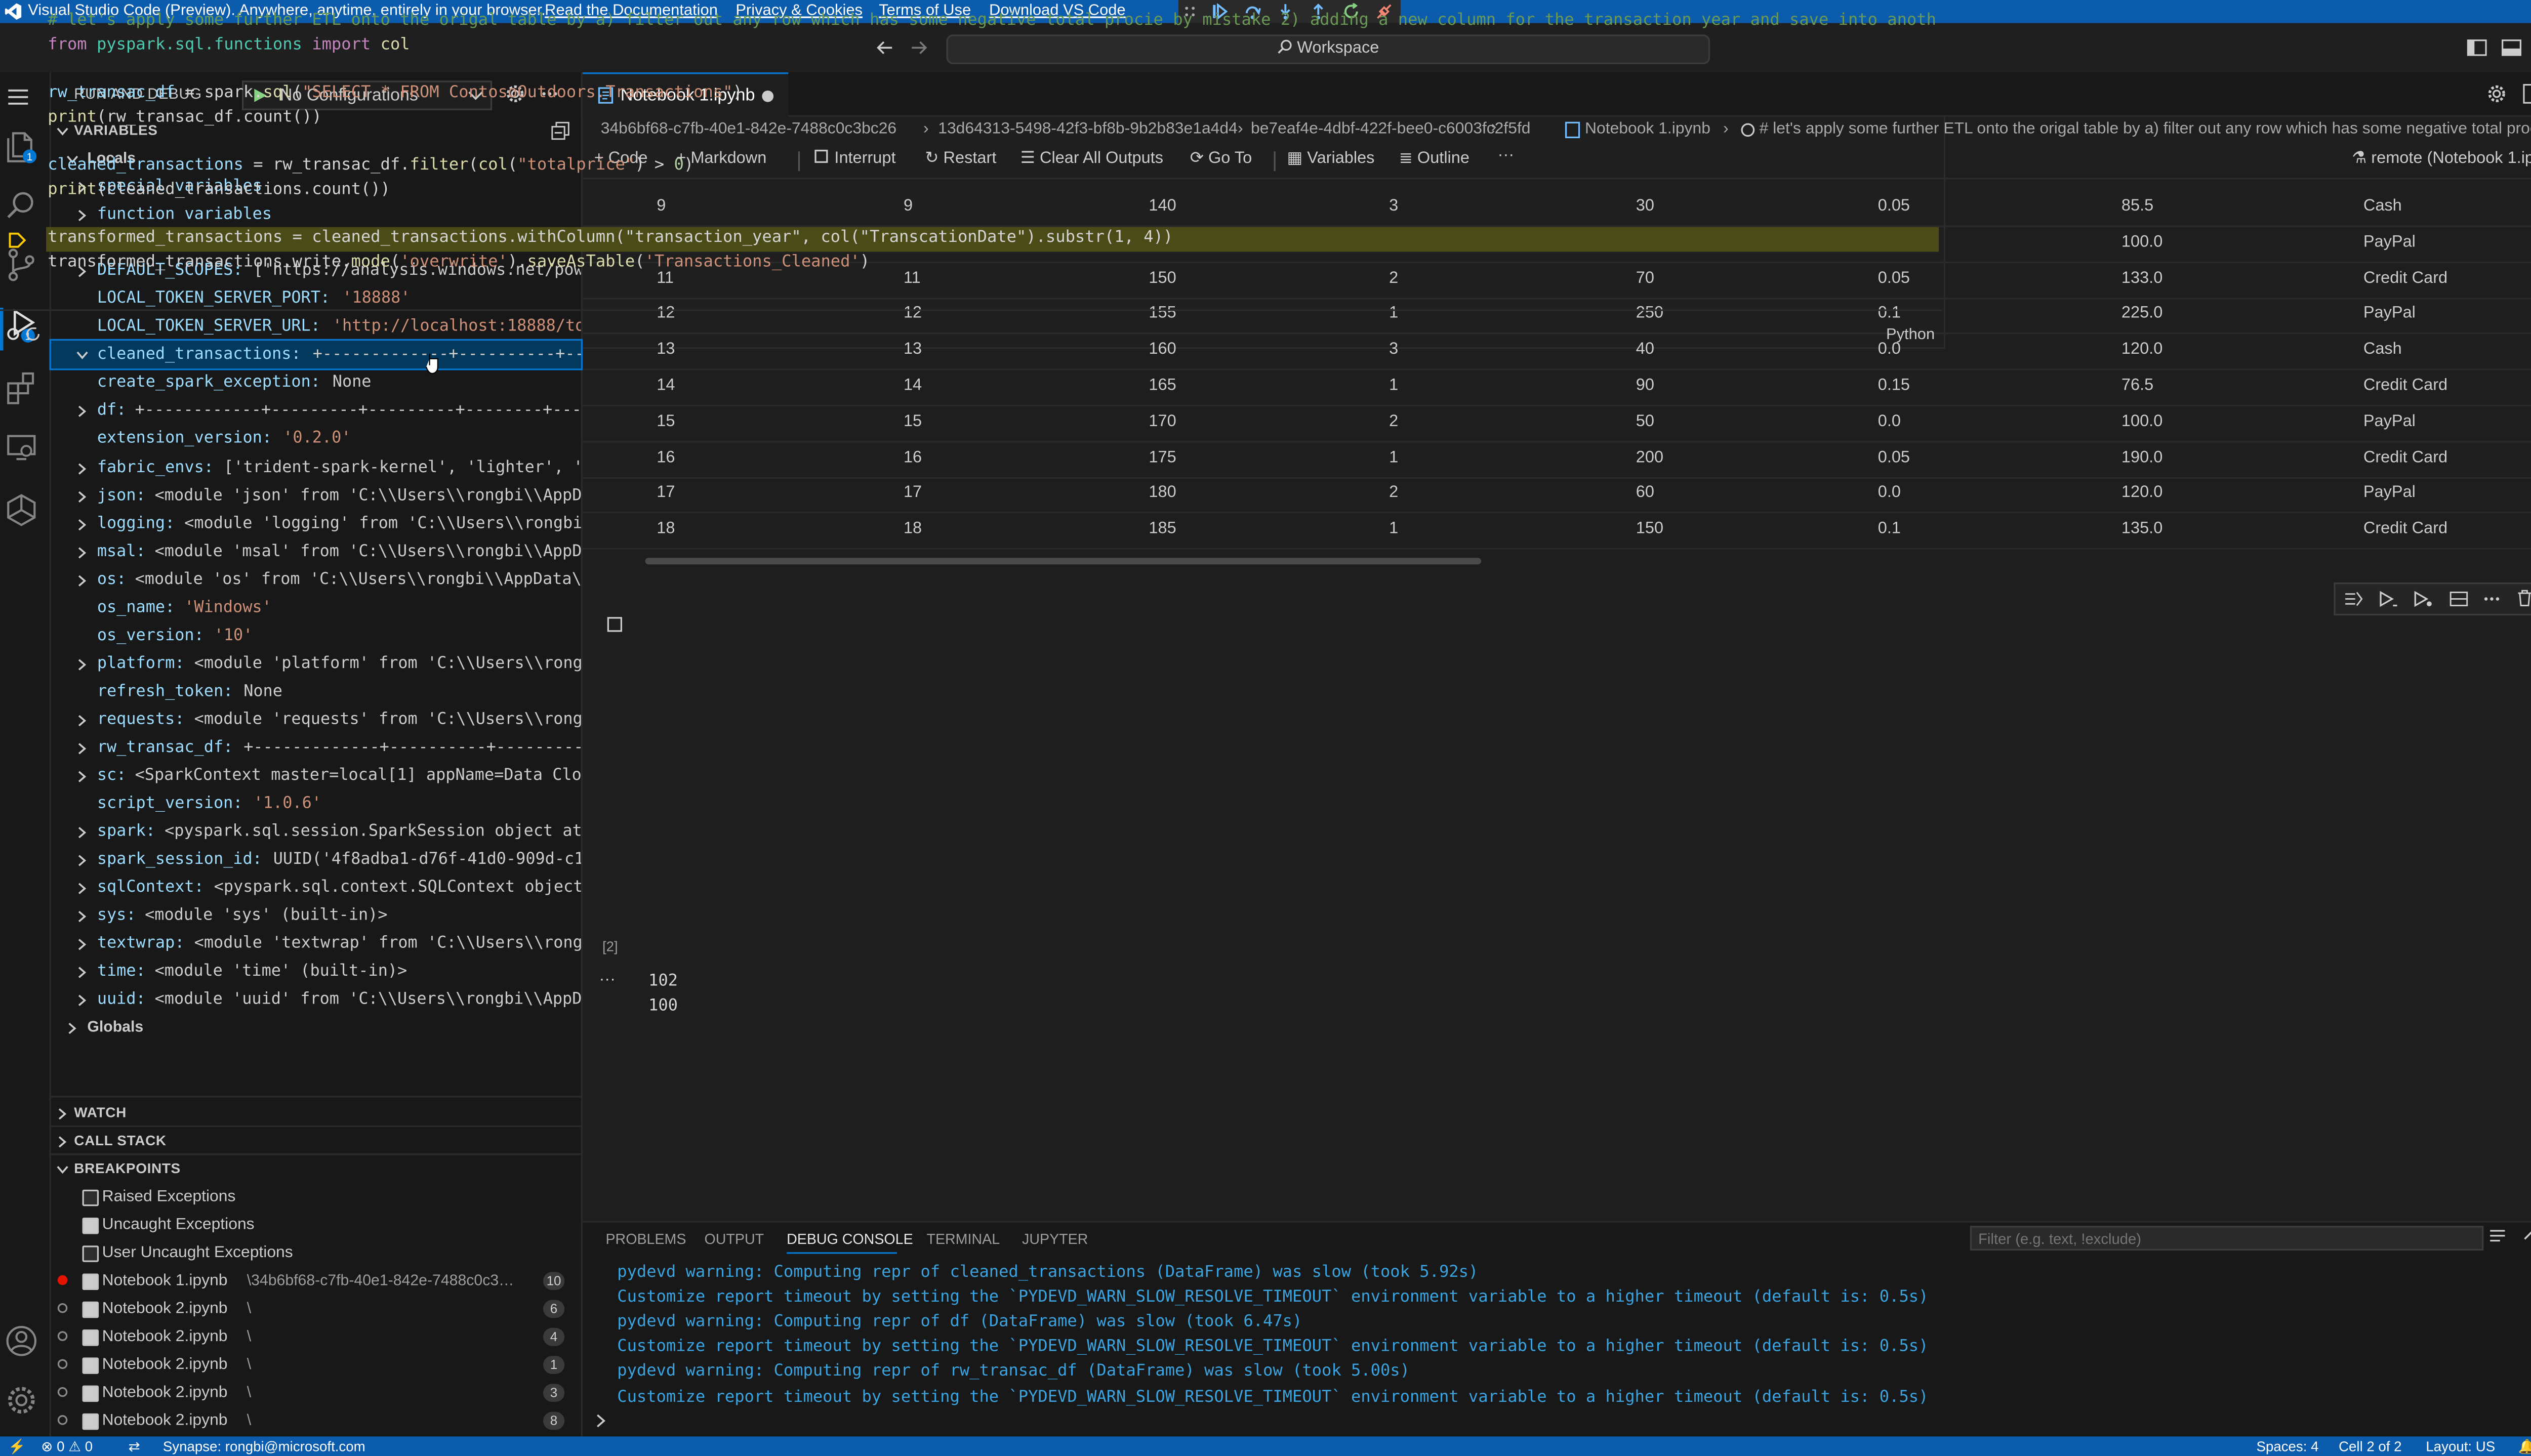 This screenshot has width=2531, height=1456. I want to click on tab-problems: PROBLEMS, so click(645, 1239).